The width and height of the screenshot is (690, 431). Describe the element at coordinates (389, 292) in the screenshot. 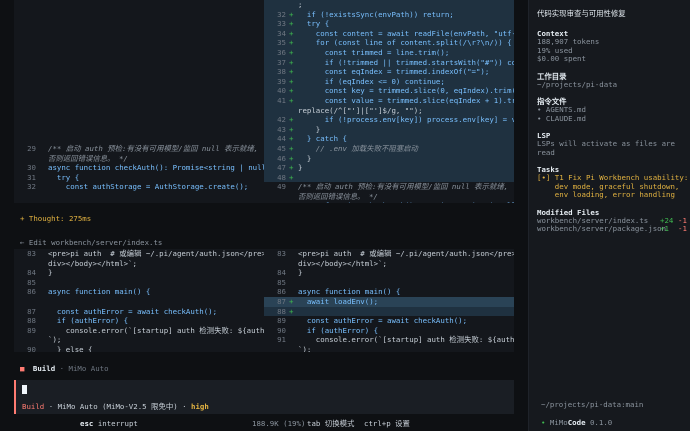

I see `code-line: 86 async function main() {` at that location.